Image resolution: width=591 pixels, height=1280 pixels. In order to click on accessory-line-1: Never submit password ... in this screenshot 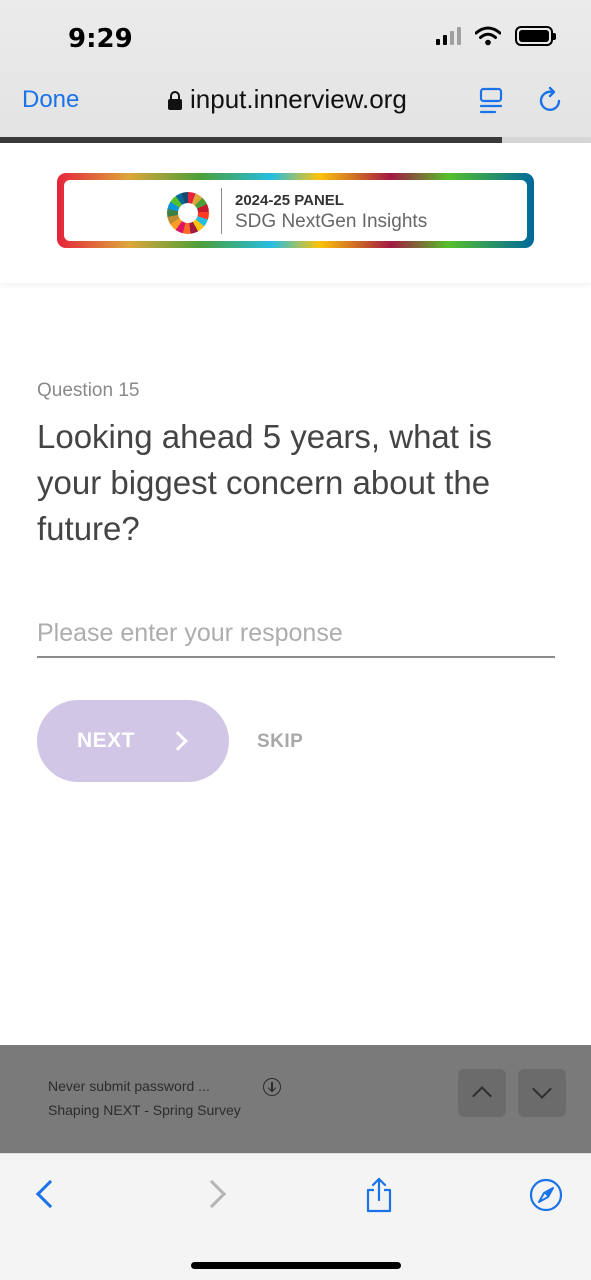, I will do `click(129, 1086)`.